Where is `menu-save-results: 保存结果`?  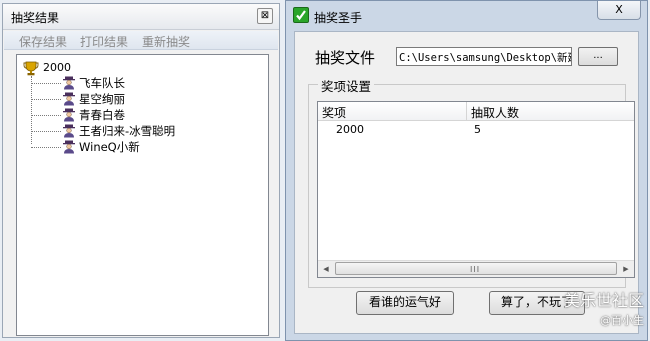 menu-save-results: 保存结果 is located at coordinates (43, 41).